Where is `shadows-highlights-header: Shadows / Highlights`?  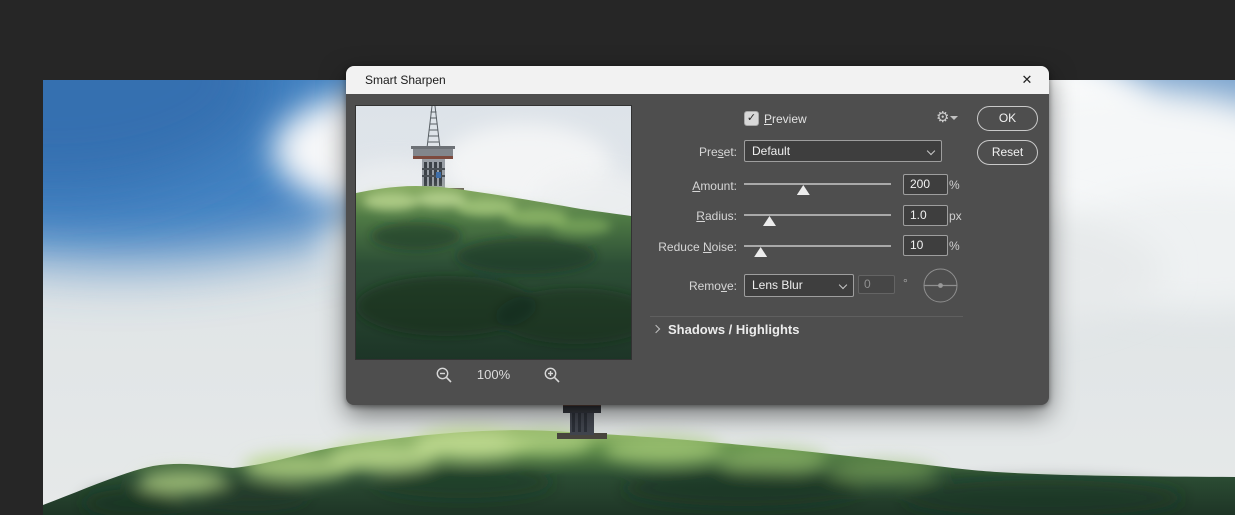
shadows-highlights-header: Shadows / Highlights is located at coordinates (733, 329).